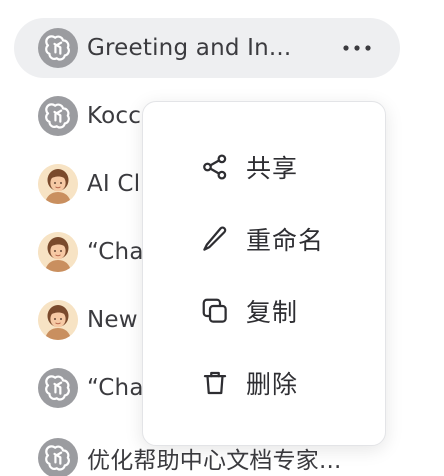  I want to click on ellipsis-icon, so click(357, 48).